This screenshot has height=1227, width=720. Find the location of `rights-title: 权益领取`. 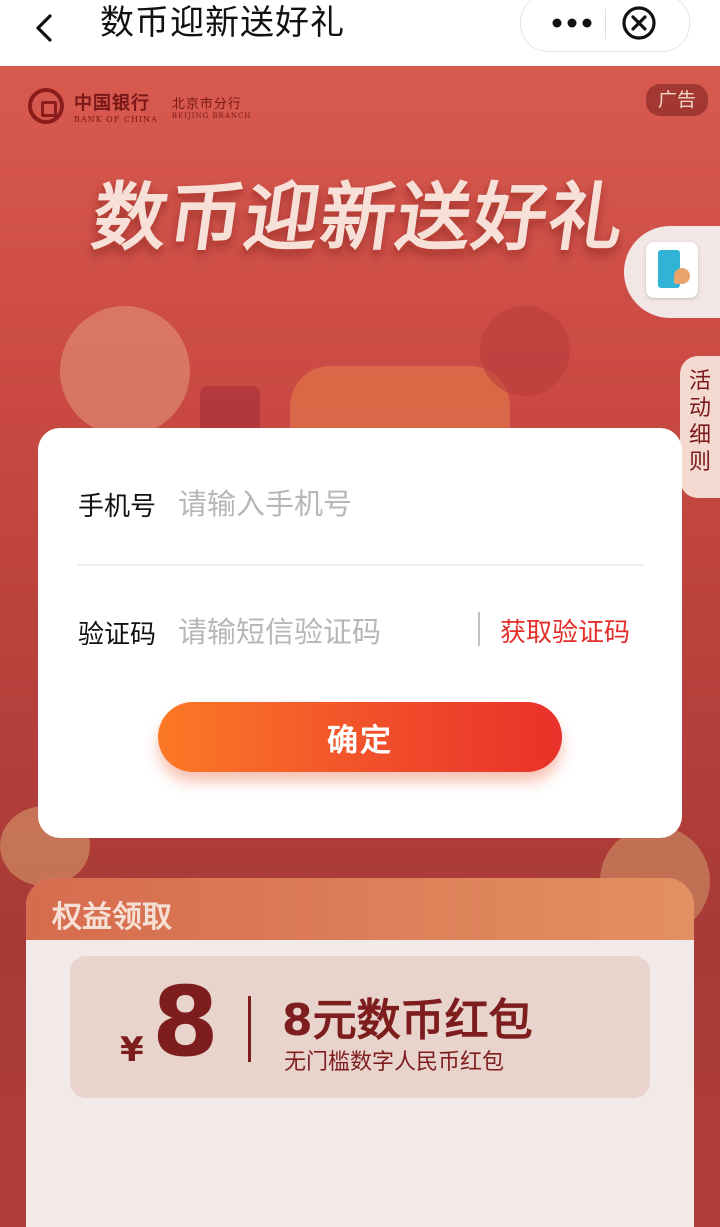

rights-title: 权益领取 is located at coordinates (112, 917).